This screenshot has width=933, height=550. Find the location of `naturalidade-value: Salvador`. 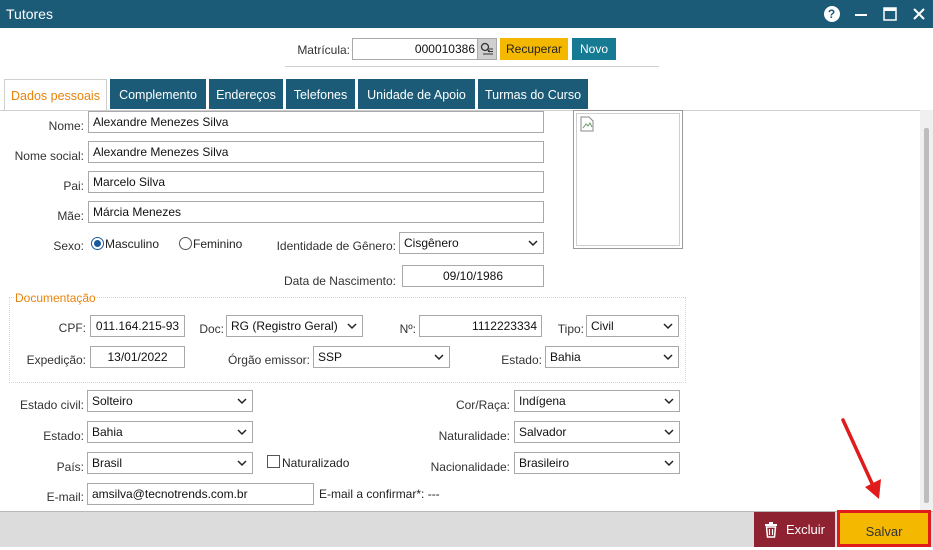

naturalidade-value: Salvador is located at coordinates (543, 432).